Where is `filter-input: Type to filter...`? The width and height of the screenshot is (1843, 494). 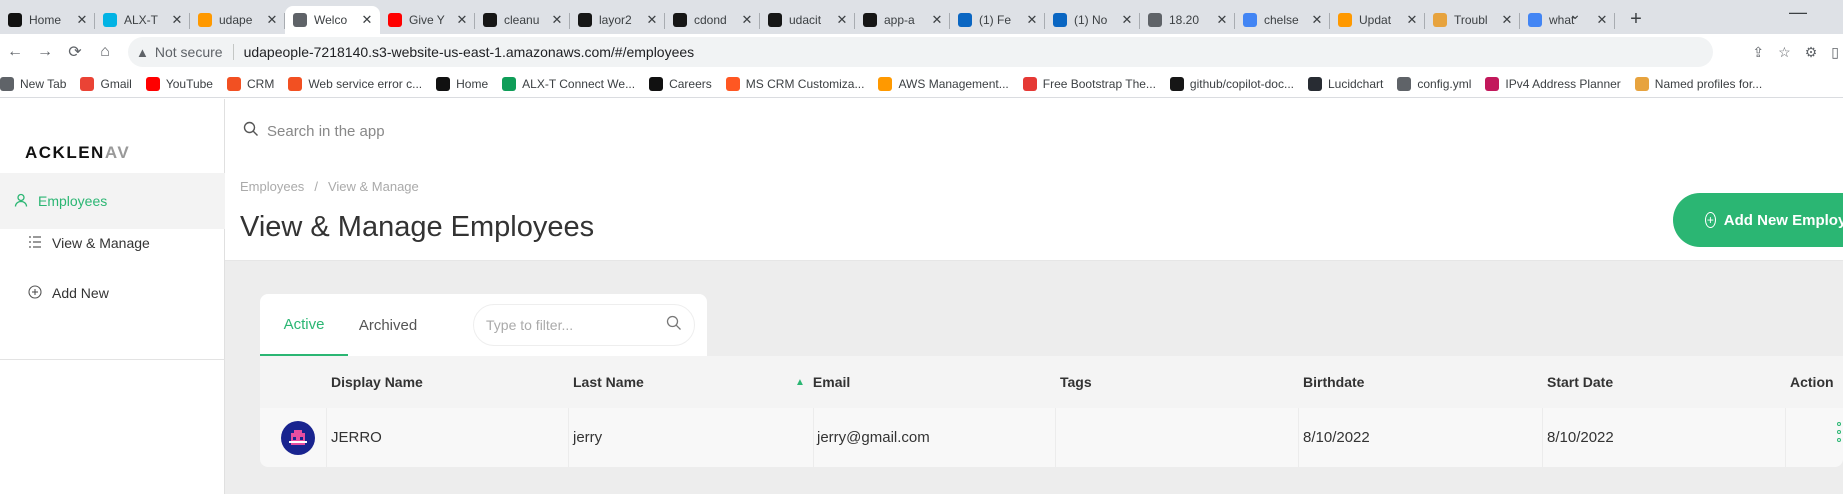
filter-input: Type to filter... is located at coordinates (584, 325).